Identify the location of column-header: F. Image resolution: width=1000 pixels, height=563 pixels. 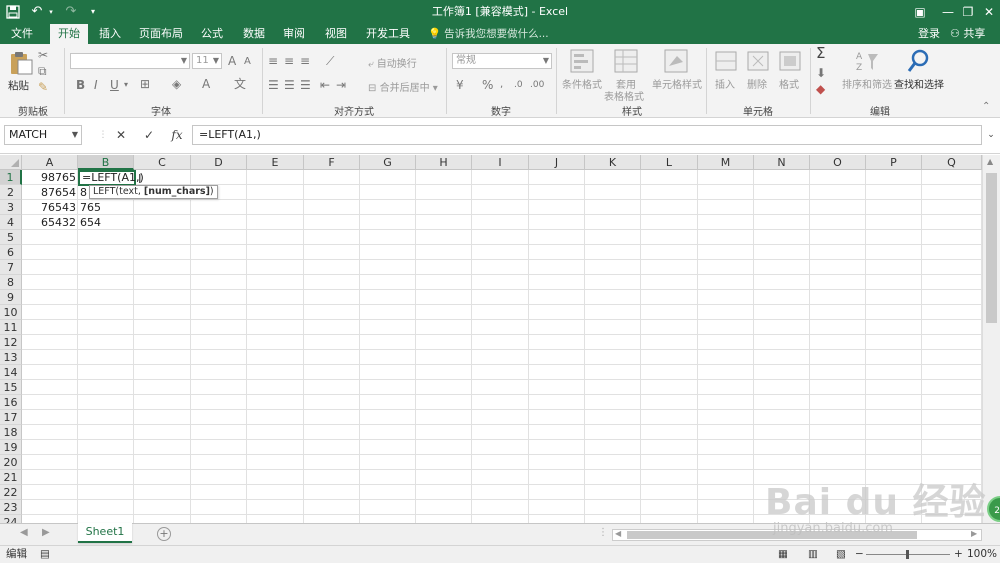
(332, 162).